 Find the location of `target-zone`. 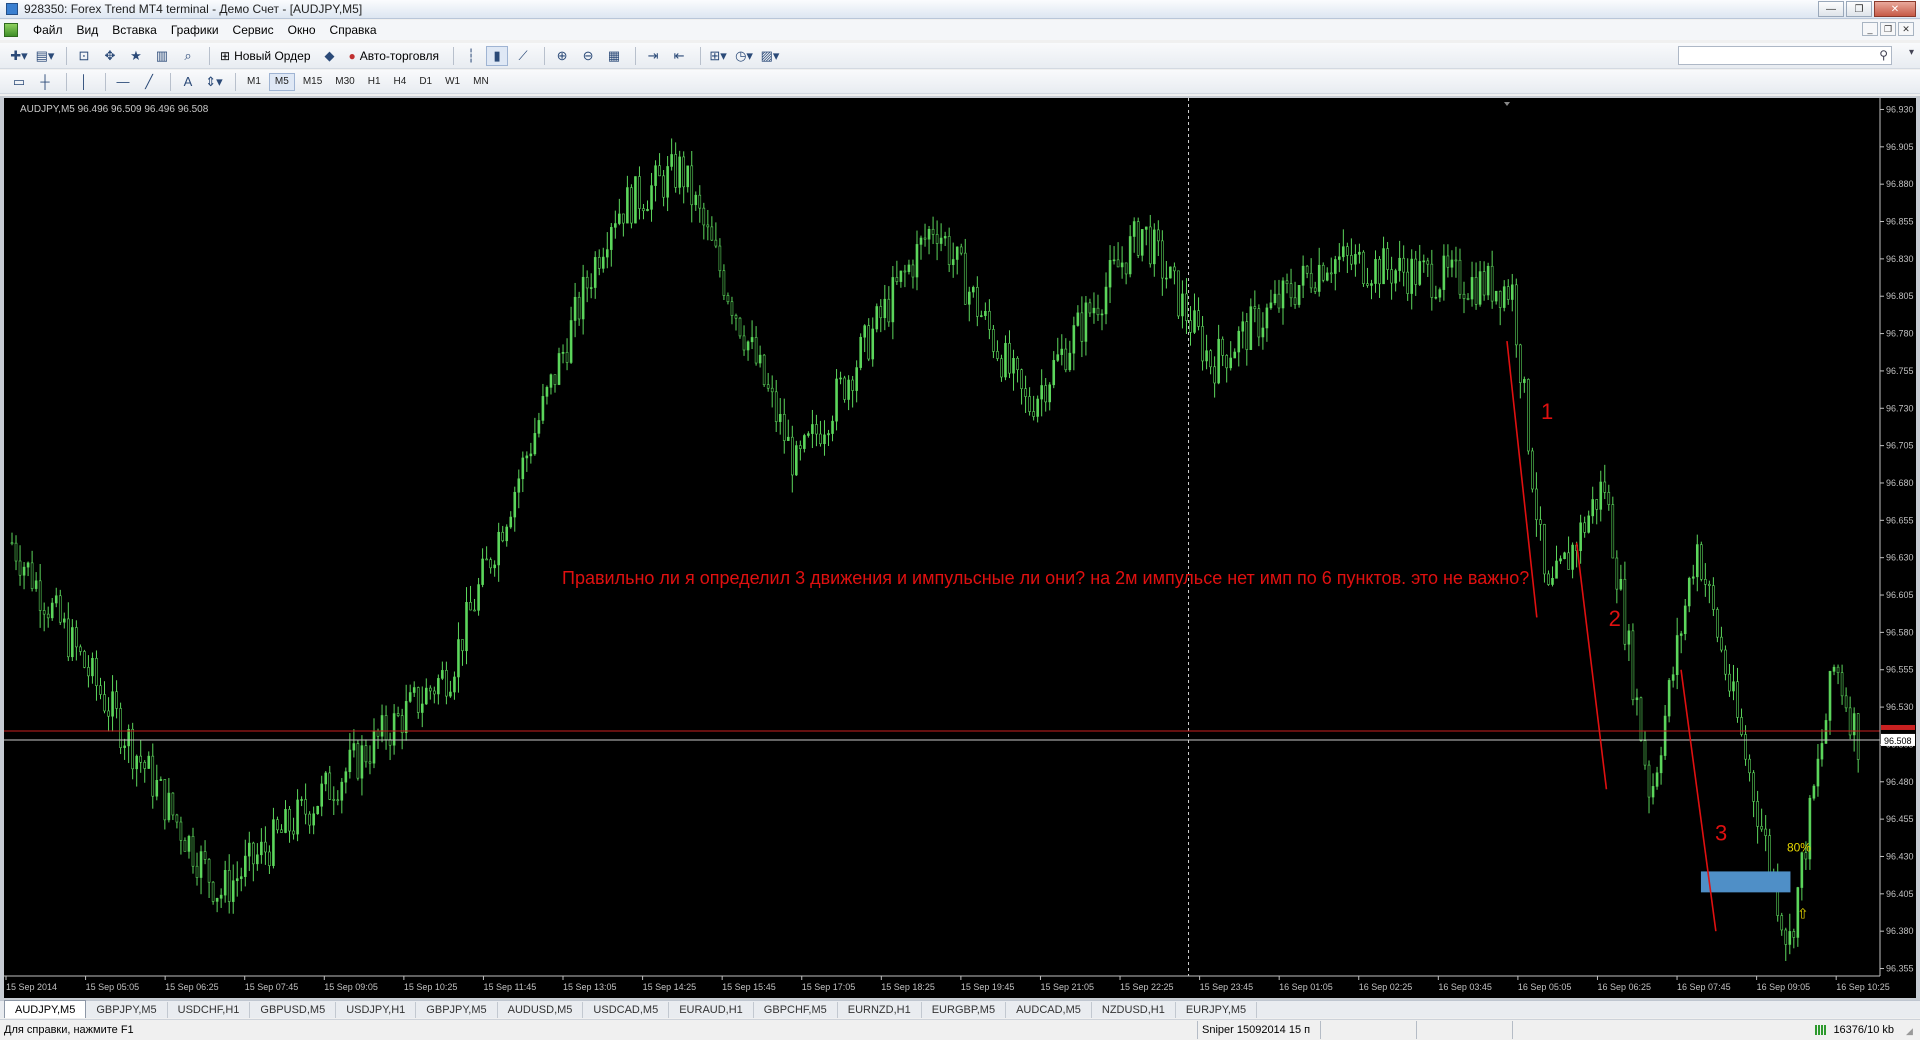

target-zone is located at coordinates (1745, 882).